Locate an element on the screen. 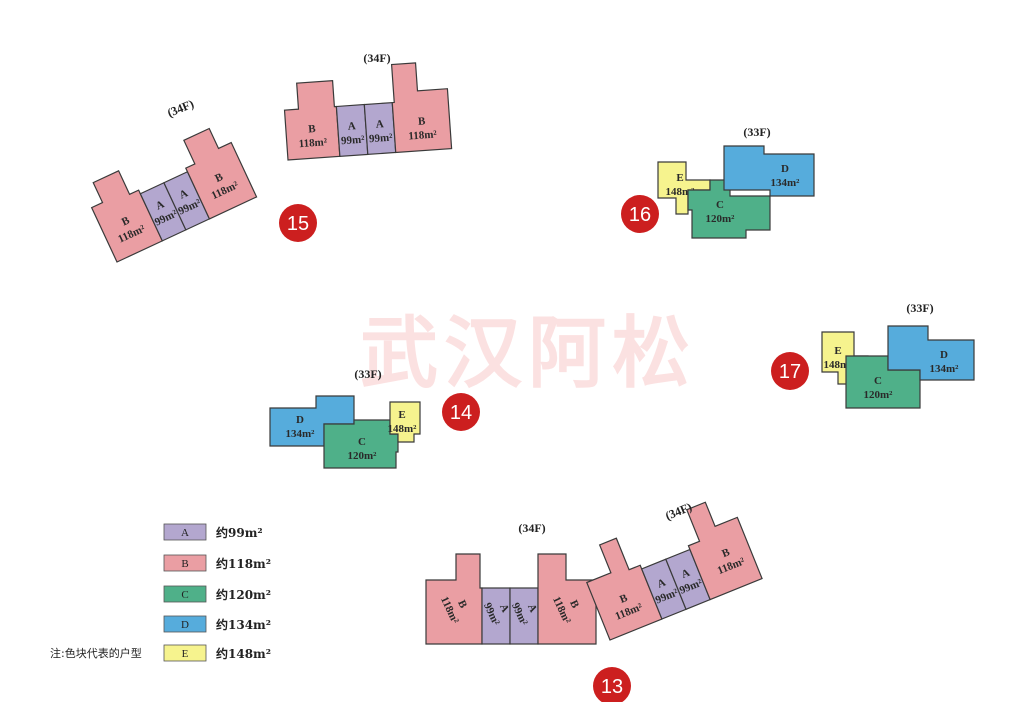 The width and height of the screenshot is (1018, 702). building-17-unit-3-area: 134m² is located at coordinates (945, 369).